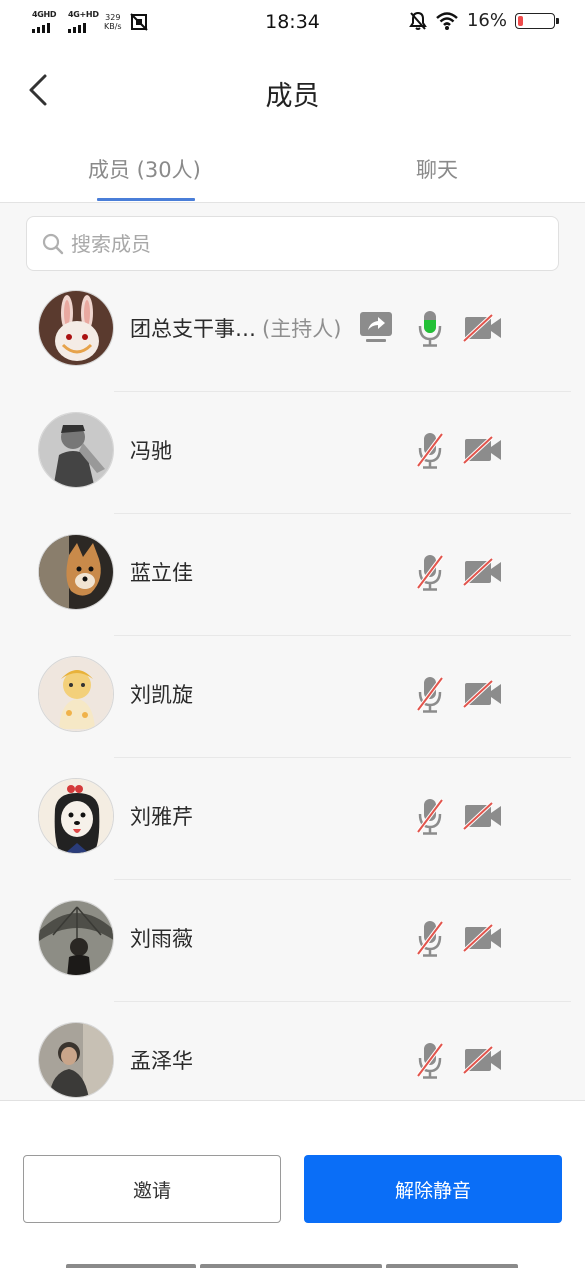 The width and height of the screenshot is (585, 1268). I want to click on unmute-button: 解除静音, so click(433, 1189).